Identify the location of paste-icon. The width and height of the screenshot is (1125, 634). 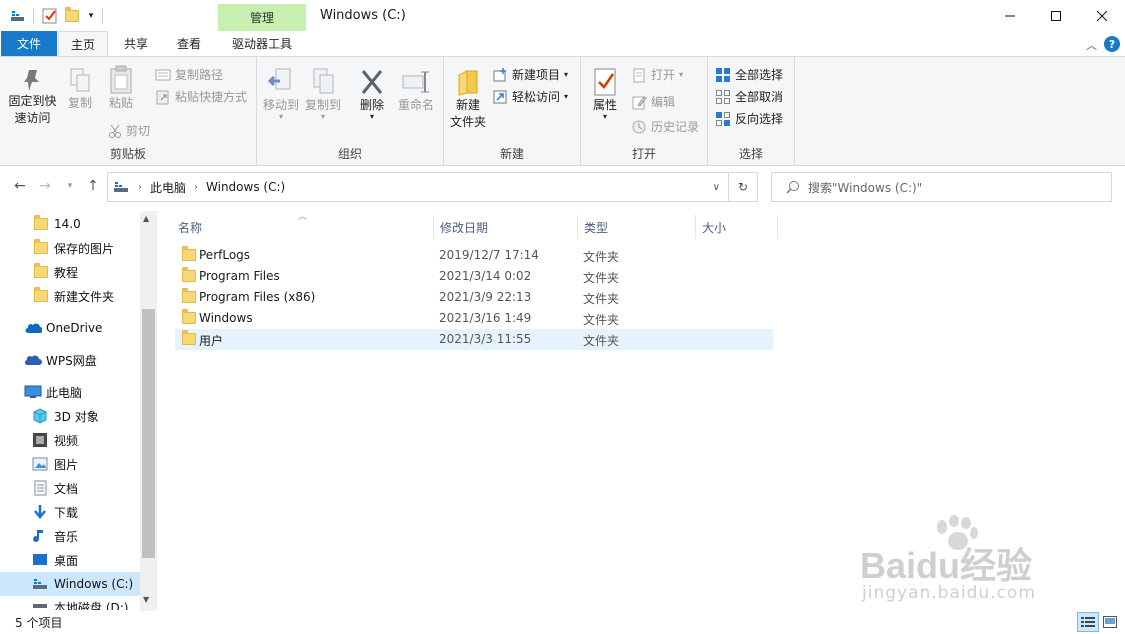
(121, 79).